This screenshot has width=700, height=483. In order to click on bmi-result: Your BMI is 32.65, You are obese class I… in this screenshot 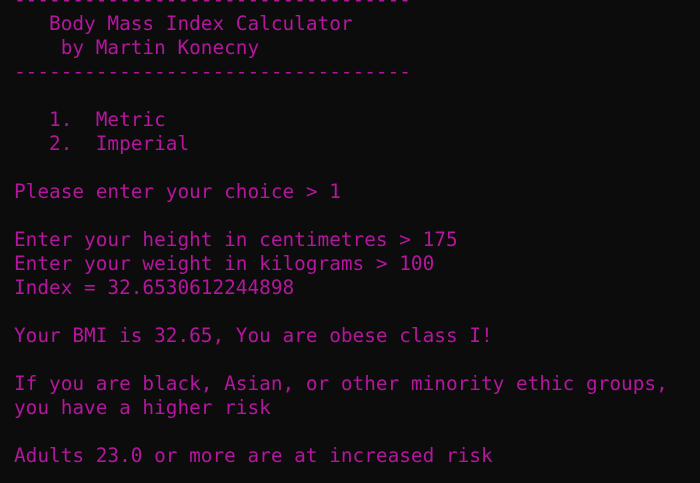, I will do `click(253, 335)`.